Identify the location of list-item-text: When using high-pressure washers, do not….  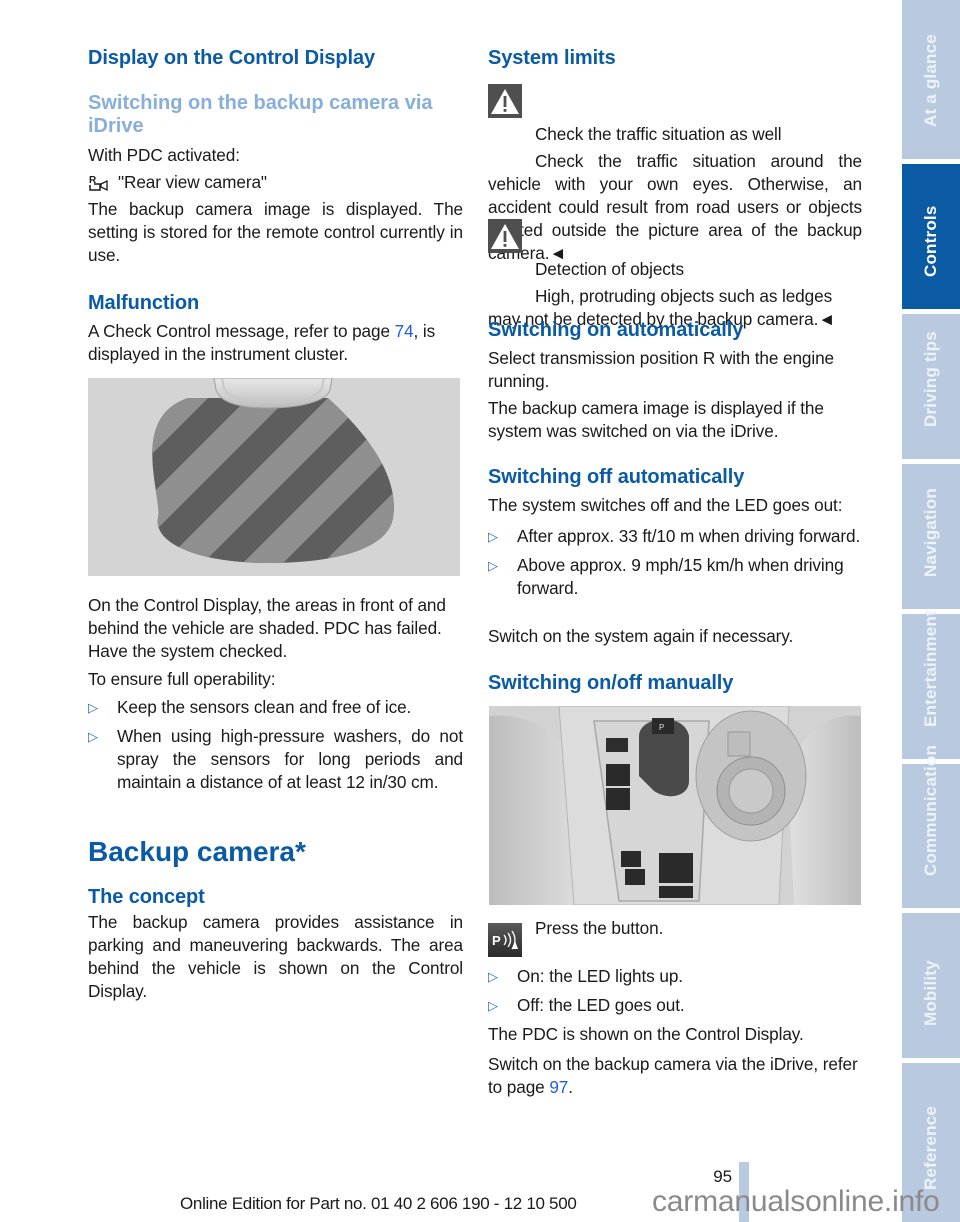
(290, 759).